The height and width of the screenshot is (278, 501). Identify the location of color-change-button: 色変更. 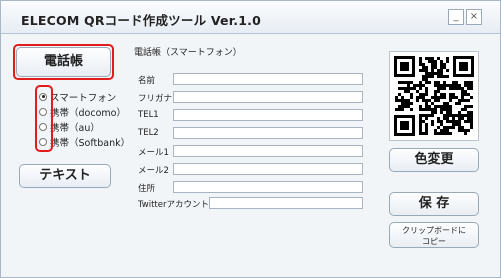
(434, 160).